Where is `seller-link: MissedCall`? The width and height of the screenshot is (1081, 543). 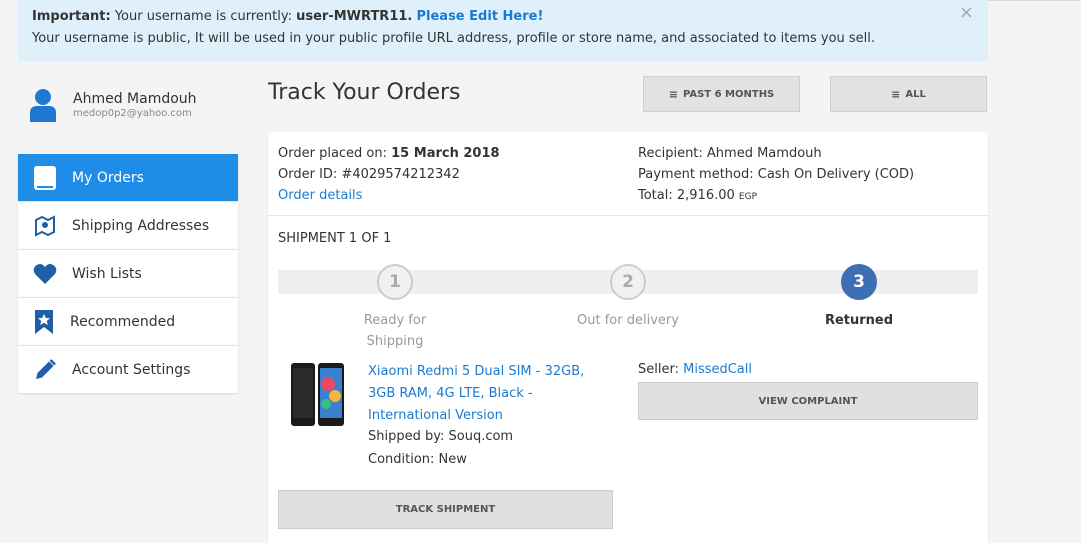
seller-link: MissedCall is located at coordinates (717, 369).